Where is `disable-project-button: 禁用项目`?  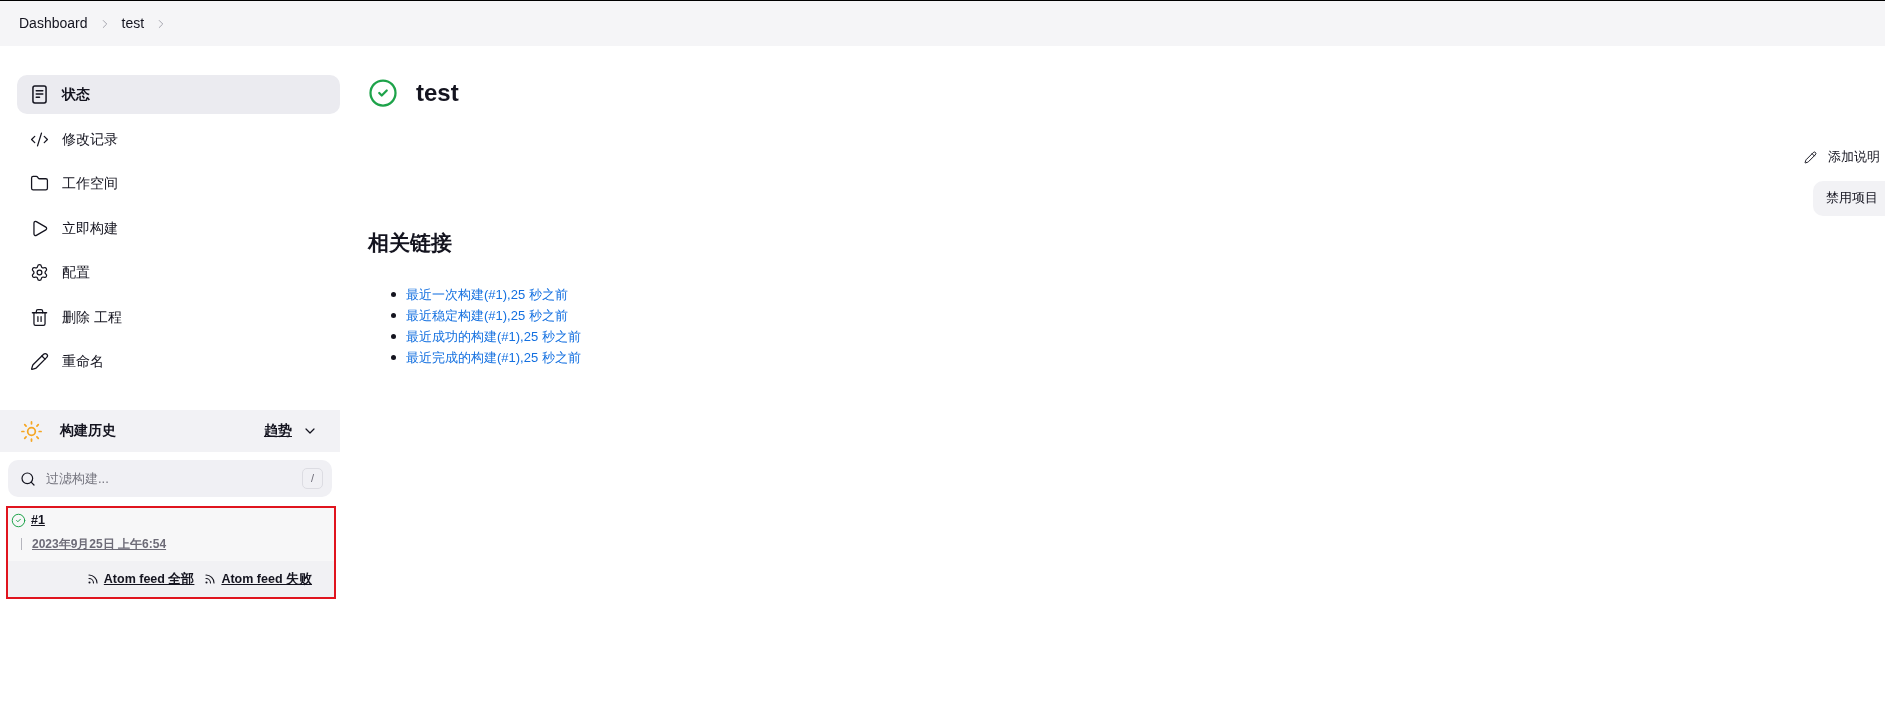
disable-project-button: 禁用项目 is located at coordinates (1849, 198).